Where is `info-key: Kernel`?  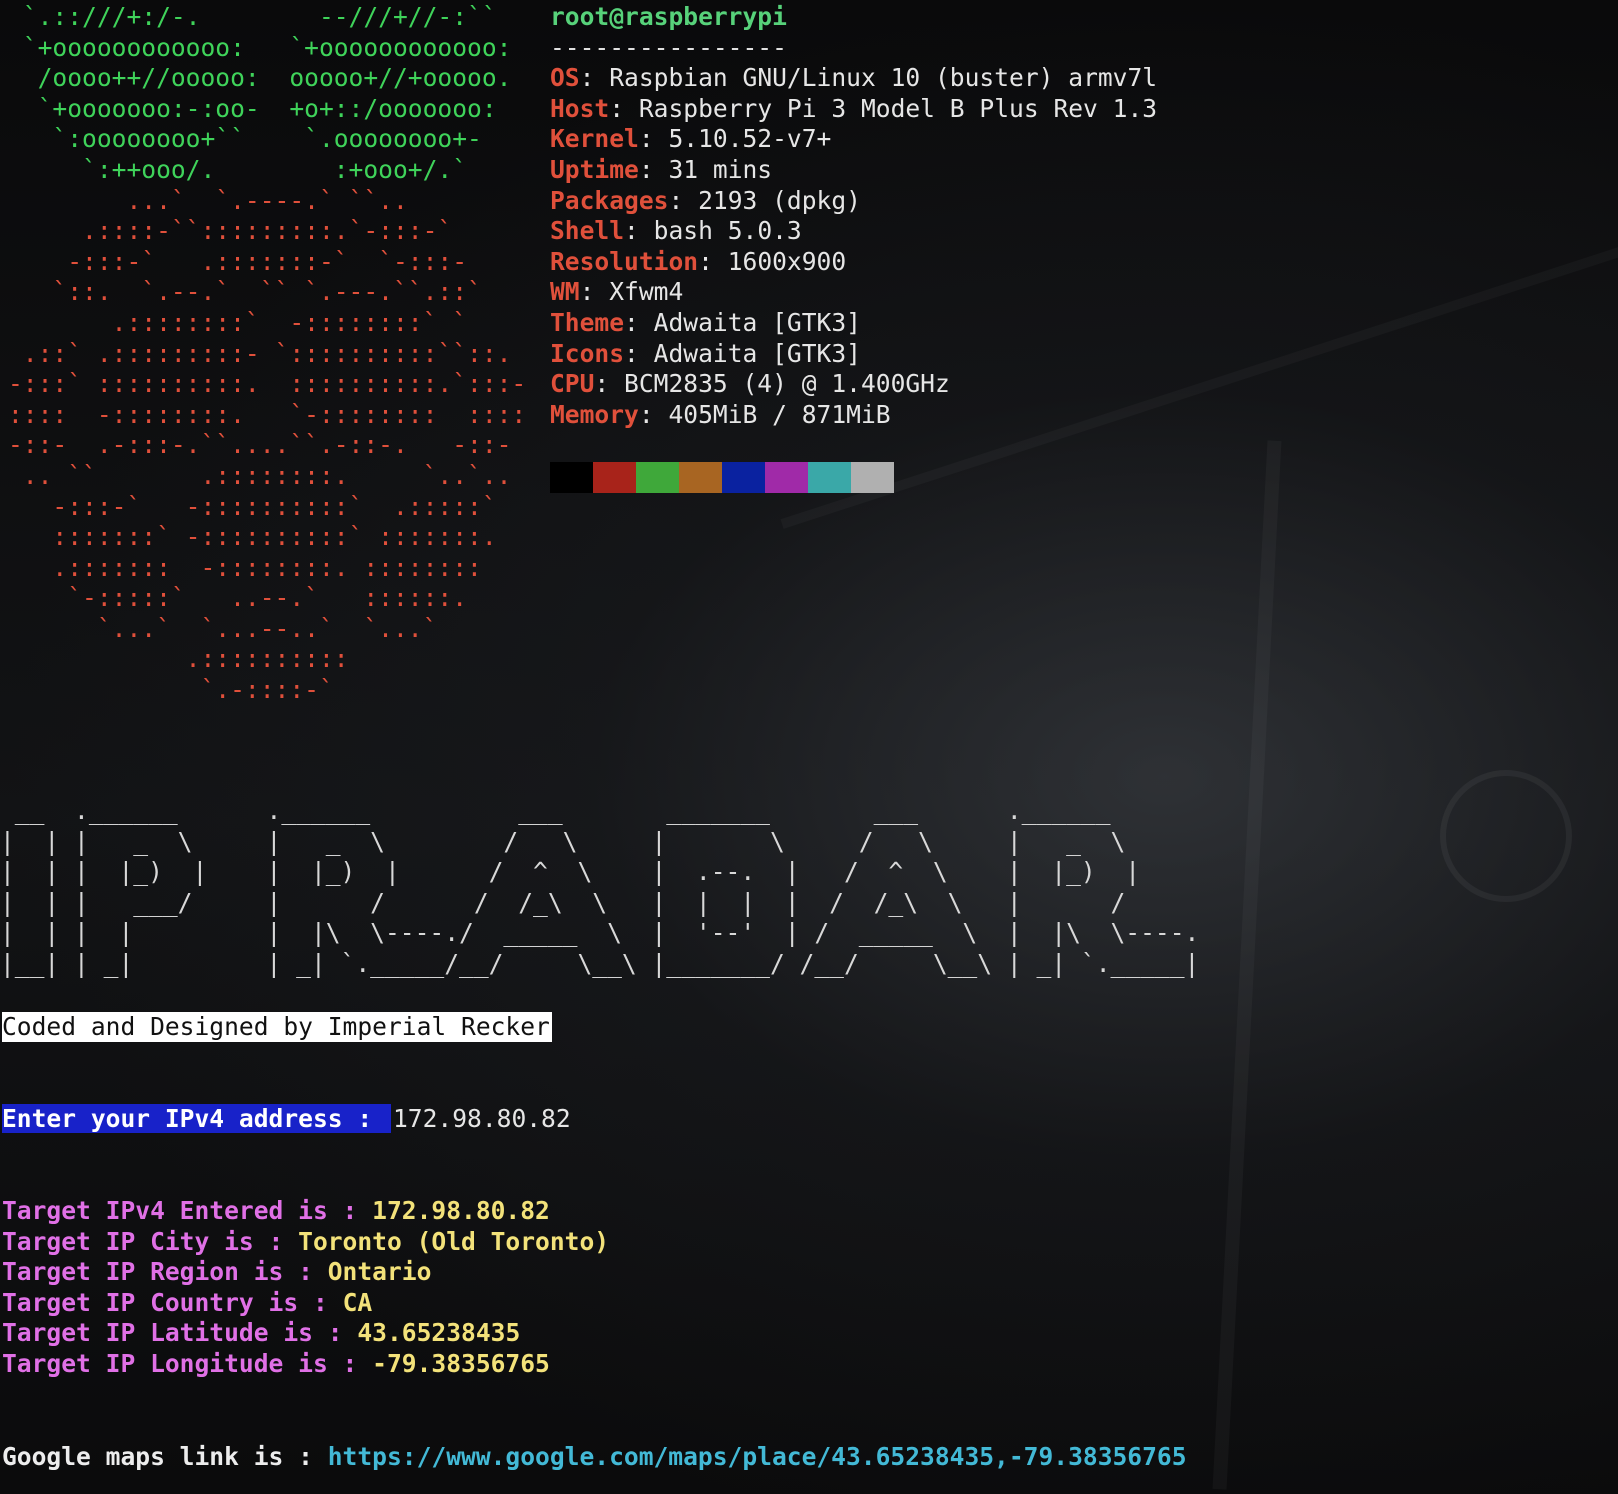 info-key: Kernel is located at coordinates (594, 139).